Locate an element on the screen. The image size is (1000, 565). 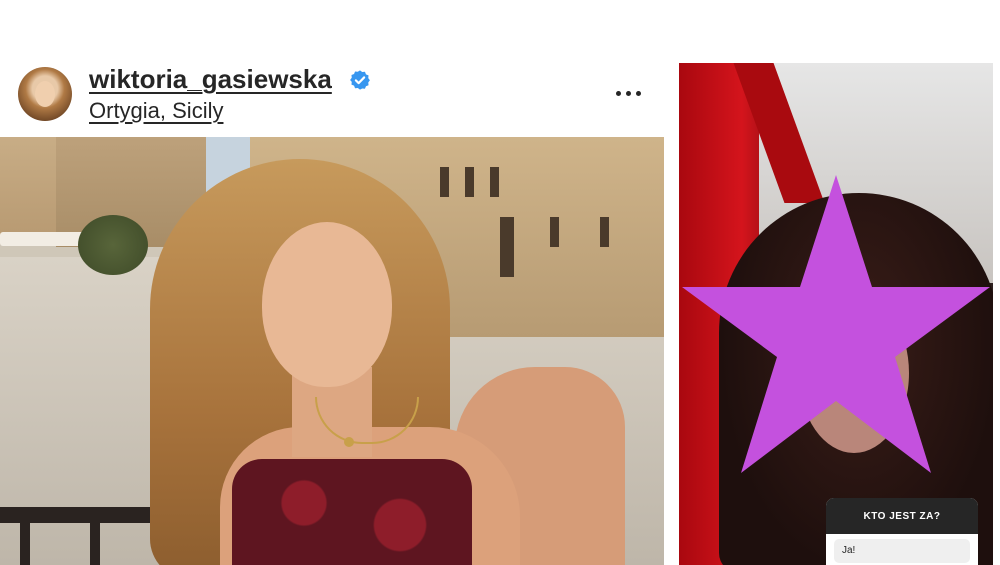
question-sticker-title: KTO JEST ZA? is located at coordinates (902, 516).